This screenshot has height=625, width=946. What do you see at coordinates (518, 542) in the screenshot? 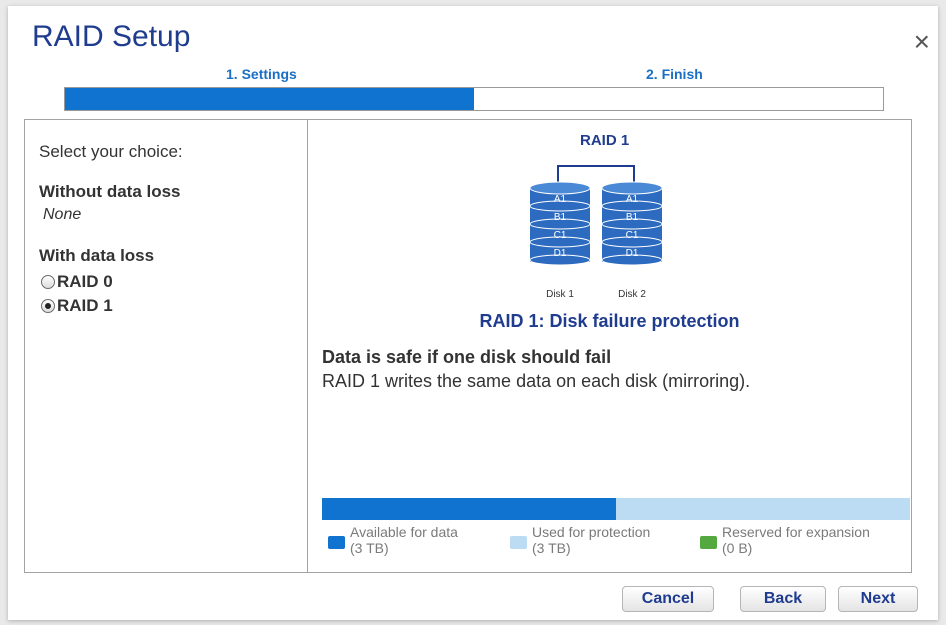
I see `legend-swatch-protection` at bounding box center [518, 542].